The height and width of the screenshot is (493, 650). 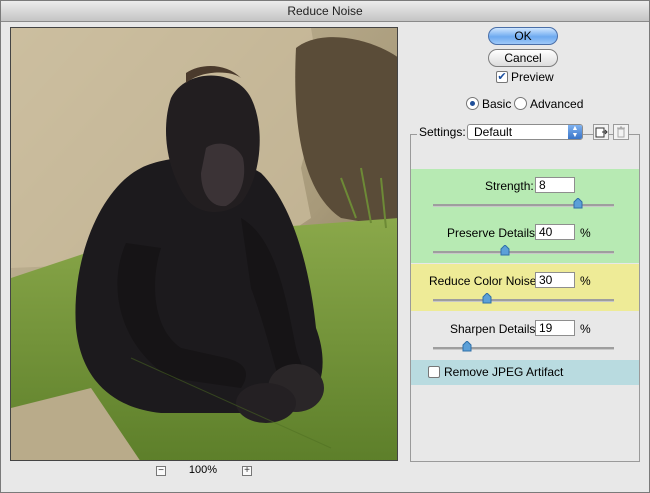 What do you see at coordinates (585, 281) in the screenshot?
I see `reduce-color-noise-unit: %` at bounding box center [585, 281].